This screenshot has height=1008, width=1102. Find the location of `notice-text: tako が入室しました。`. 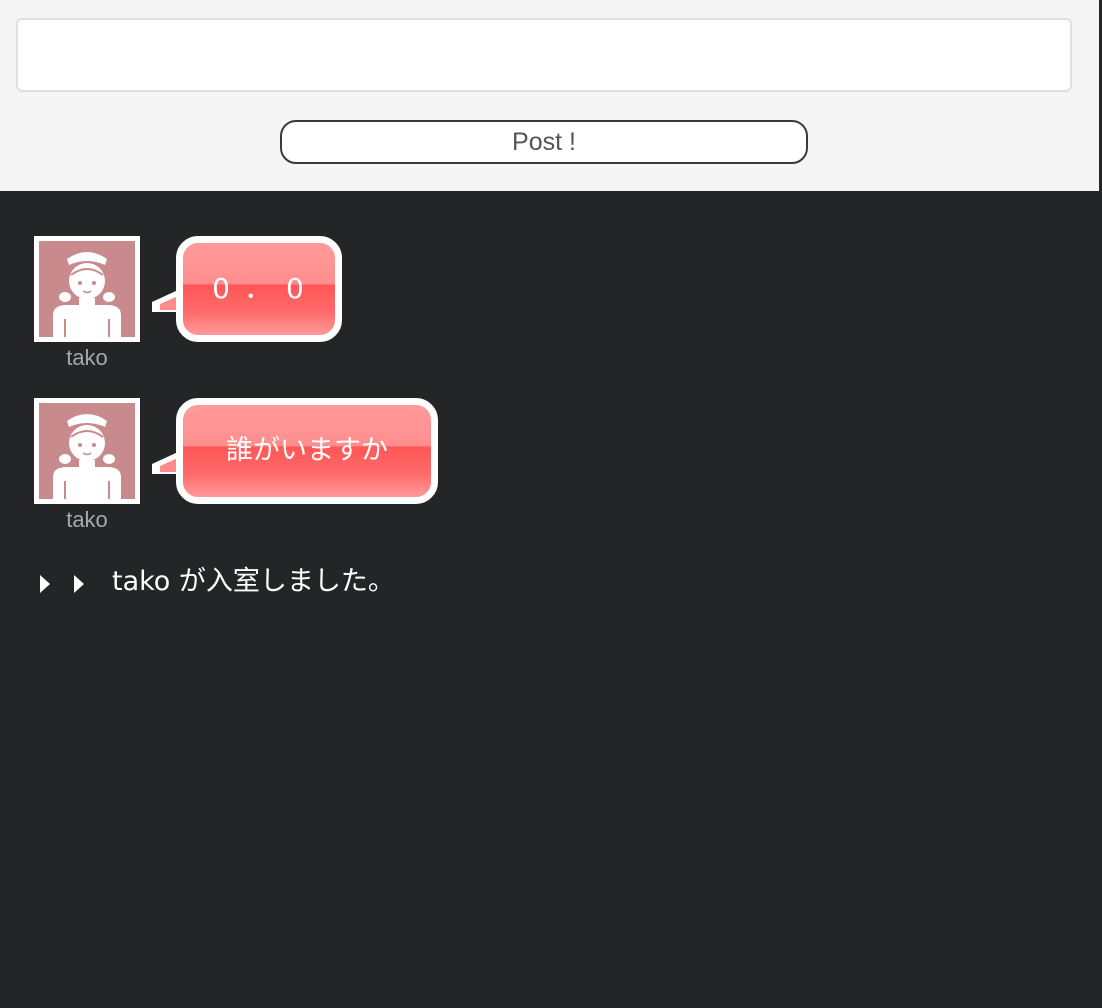

notice-text: tako が入室しました。 is located at coordinates (253, 581).